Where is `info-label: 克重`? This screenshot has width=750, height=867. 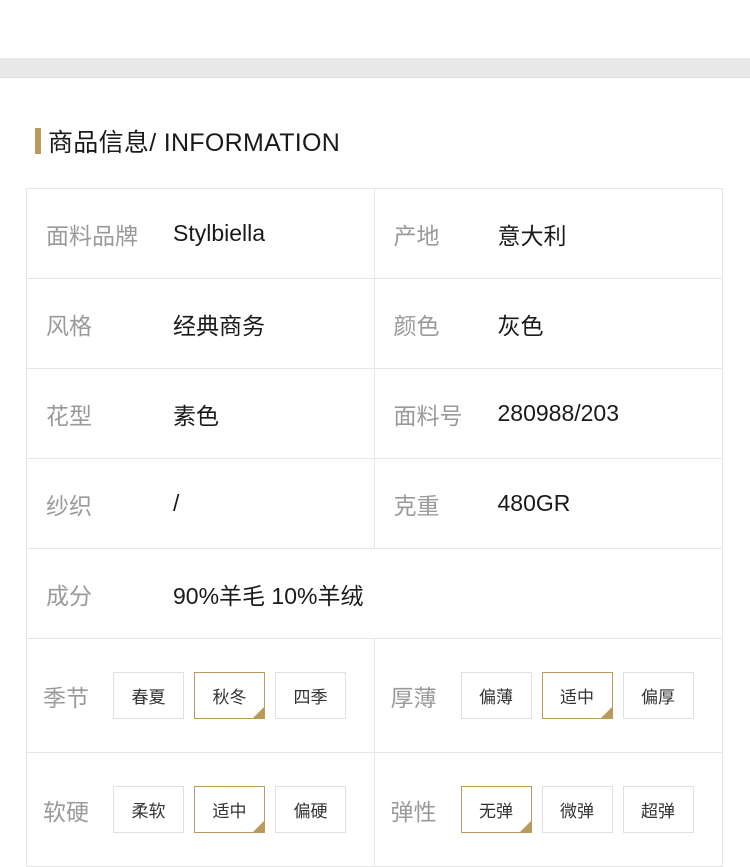 info-label: 克重 is located at coordinates (416, 505).